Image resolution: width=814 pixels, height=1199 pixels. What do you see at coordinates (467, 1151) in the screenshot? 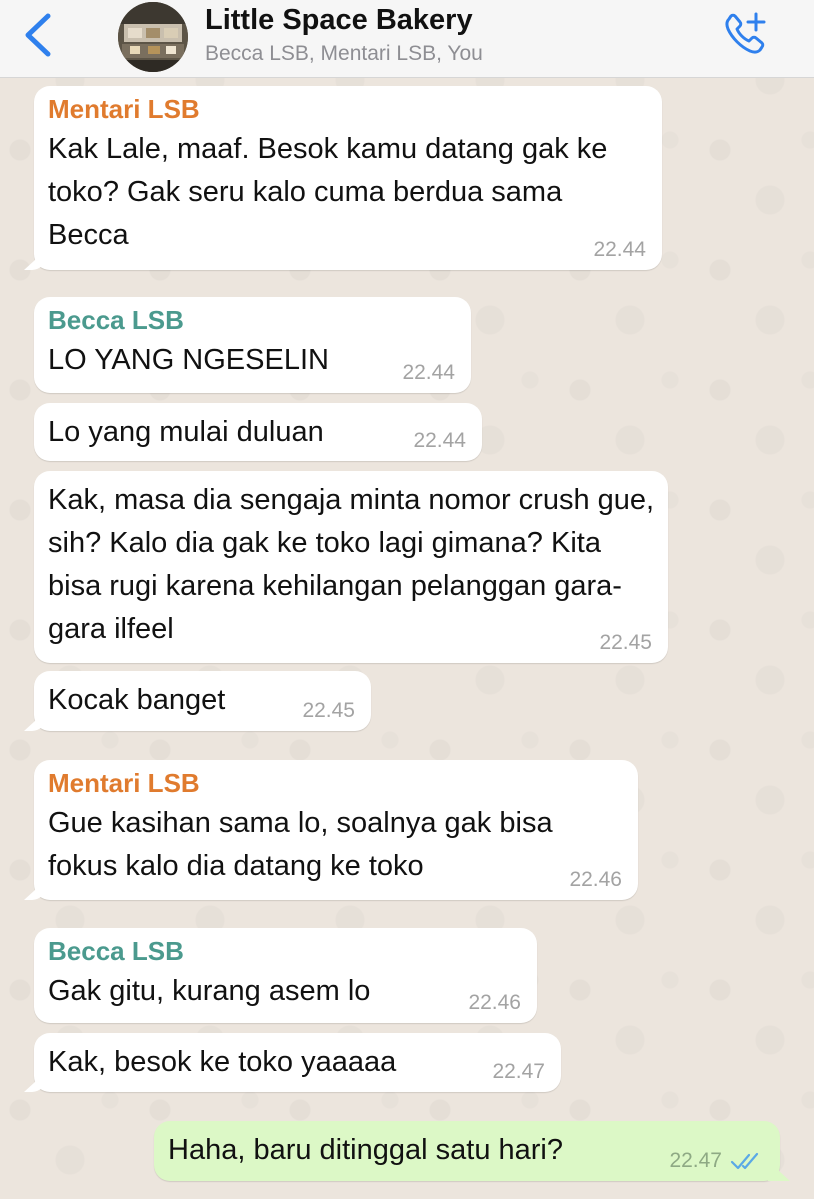
I see `message-bubble-outgoing: Haha, baru ditinggal satu hari? 22.47` at bounding box center [467, 1151].